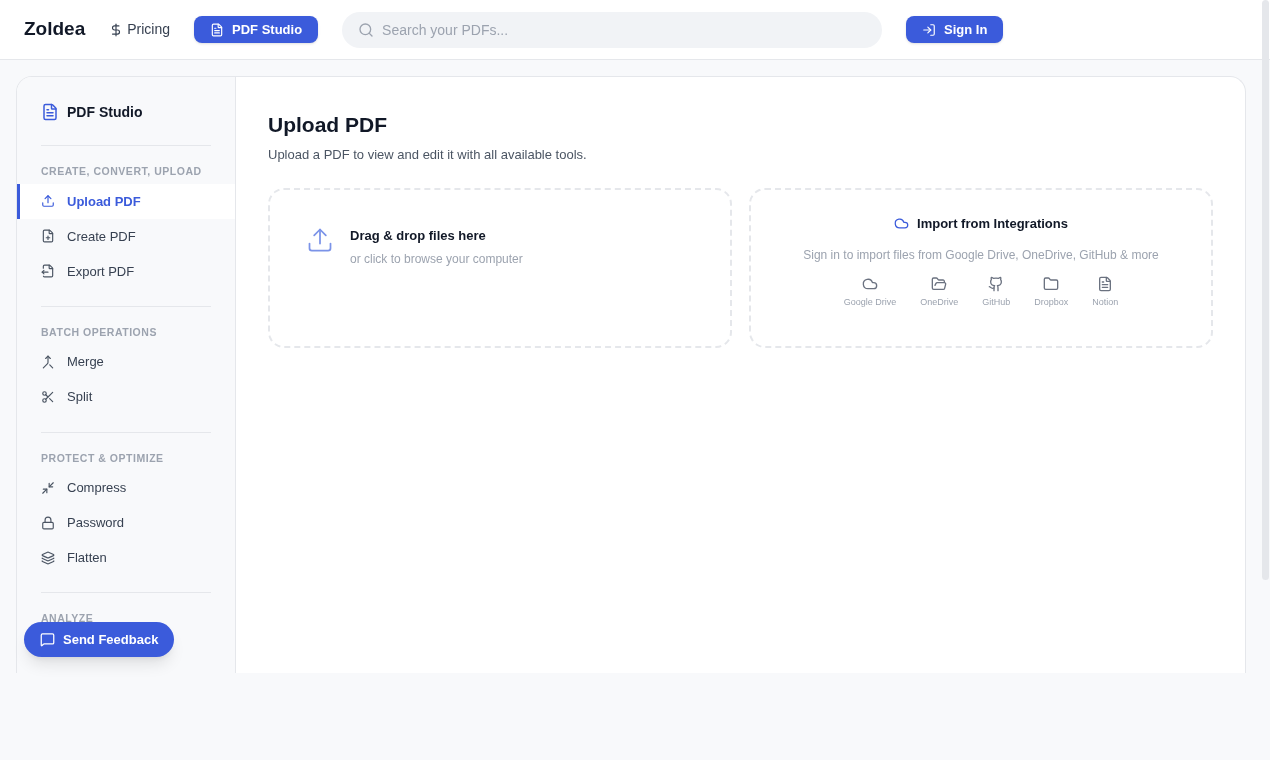 This screenshot has width=1270, height=760. I want to click on sidebar-item: Compress, so click(126, 488).